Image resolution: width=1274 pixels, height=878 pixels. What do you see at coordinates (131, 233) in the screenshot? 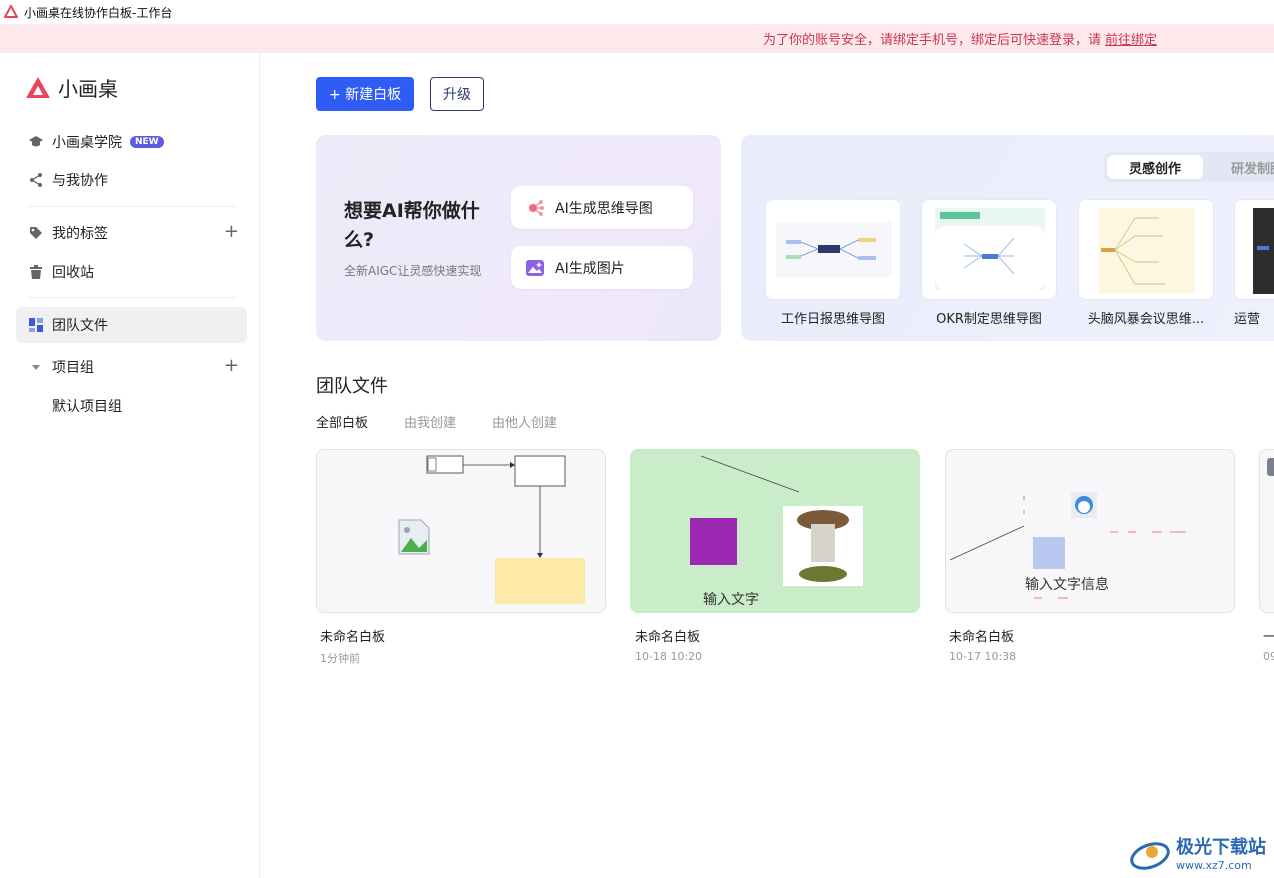
I see `sidebar-item-my-tags: 我的标签 +` at bounding box center [131, 233].